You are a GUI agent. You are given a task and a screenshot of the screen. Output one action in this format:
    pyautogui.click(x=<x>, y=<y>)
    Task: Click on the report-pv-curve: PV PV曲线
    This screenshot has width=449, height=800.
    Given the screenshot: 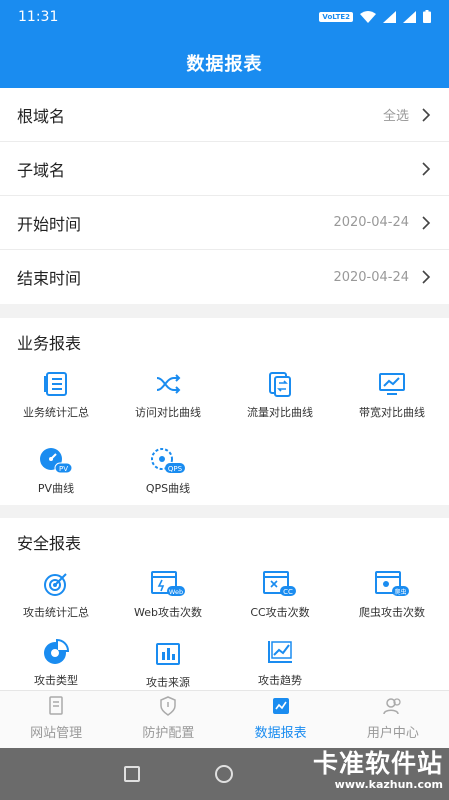 What is the action you would take?
    pyautogui.click(x=56, y=471)
    